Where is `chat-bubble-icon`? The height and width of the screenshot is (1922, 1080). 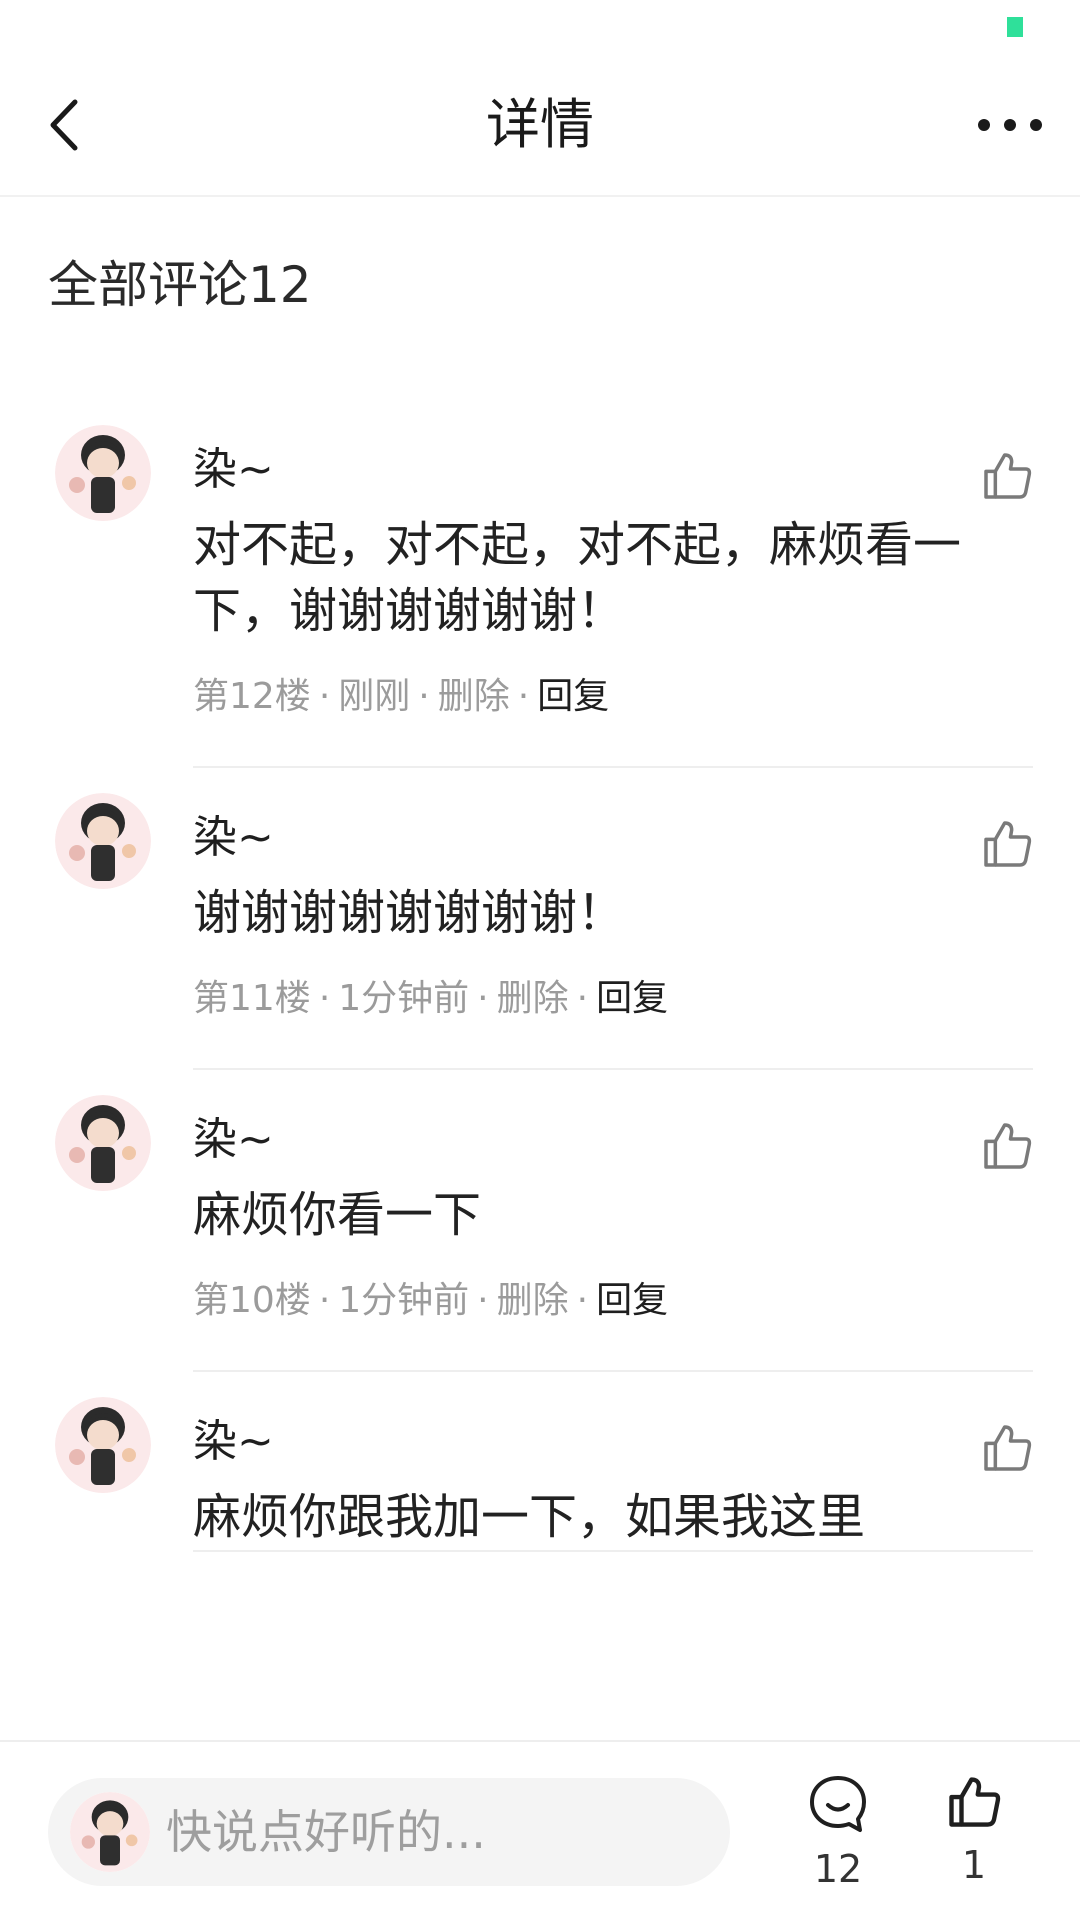 chat-bubble-icon is located at coordinates (838, 1804).